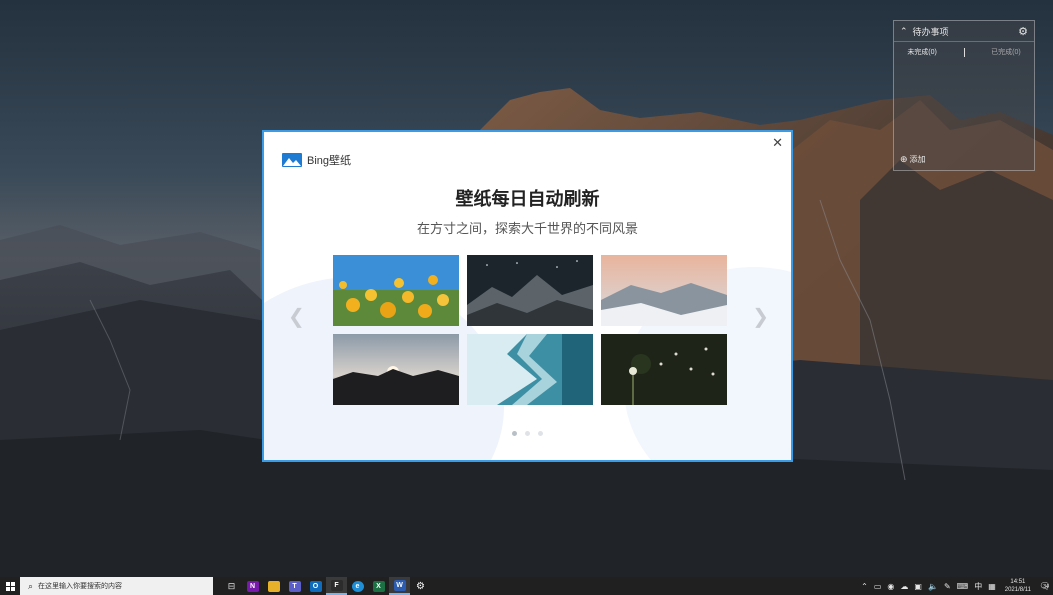 The height and width of the screenshot is (595, 1053). I want to click on thumbnail-sunset-mountains, so click(396, 369).